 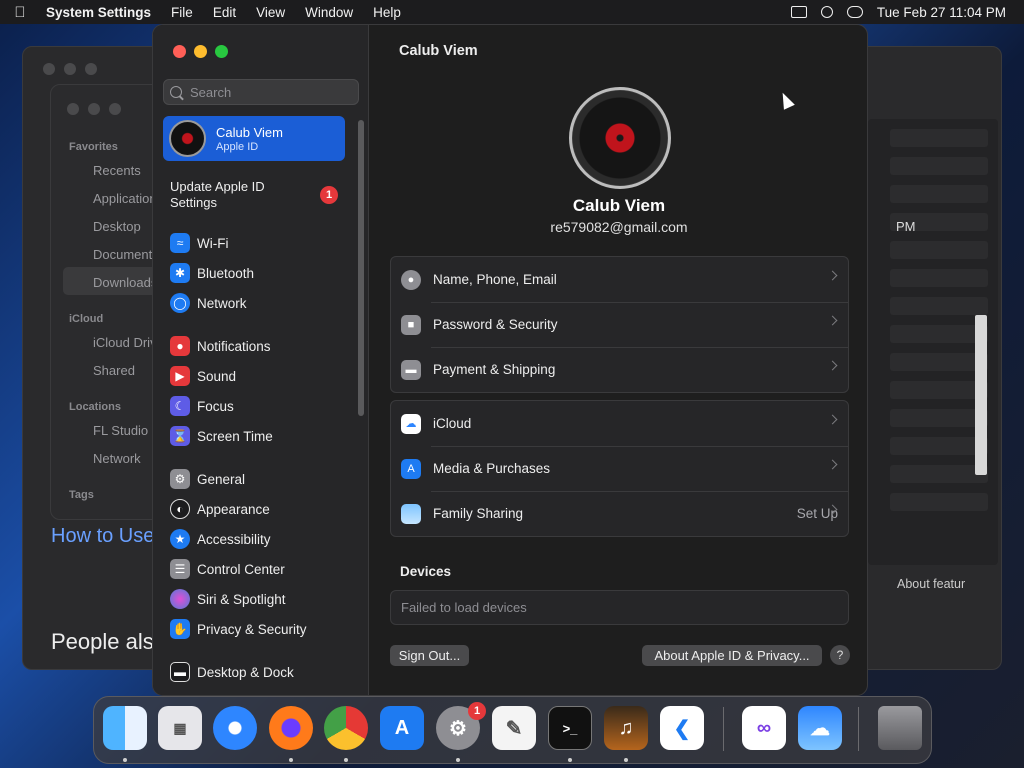 I want to click on sidebar-item-screen-time: ⌛ Screen Time, so click(x=221, y=436).